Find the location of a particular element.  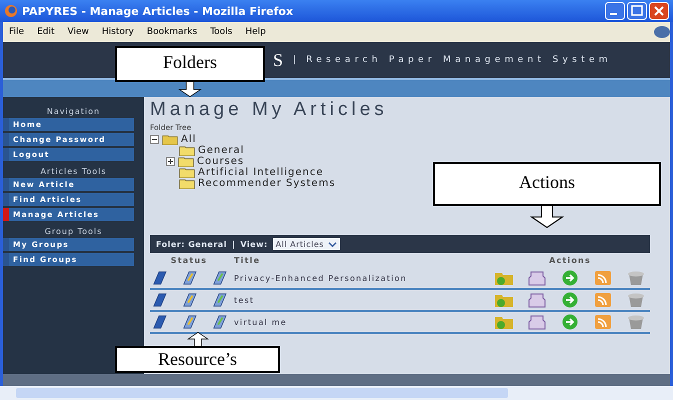

tree-node: General is located at coordinates (221, 150).